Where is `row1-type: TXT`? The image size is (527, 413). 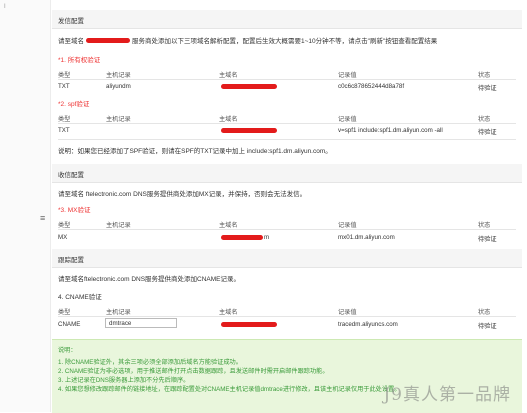 row1-type: TXT is located at coordinates (64, 86).